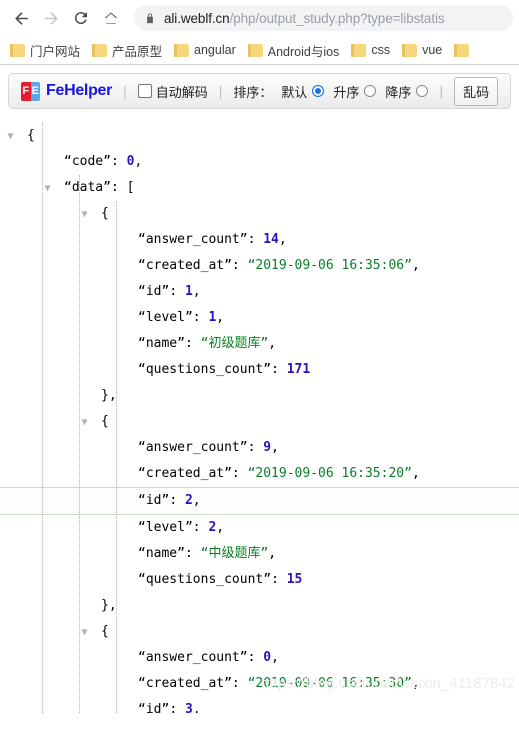 This screenshot has width=519, height=730. Describe the element at coordinates (337, 18) in the screenshot. I see `url-path: /php/output_study.php?type=libstatis` at that location.